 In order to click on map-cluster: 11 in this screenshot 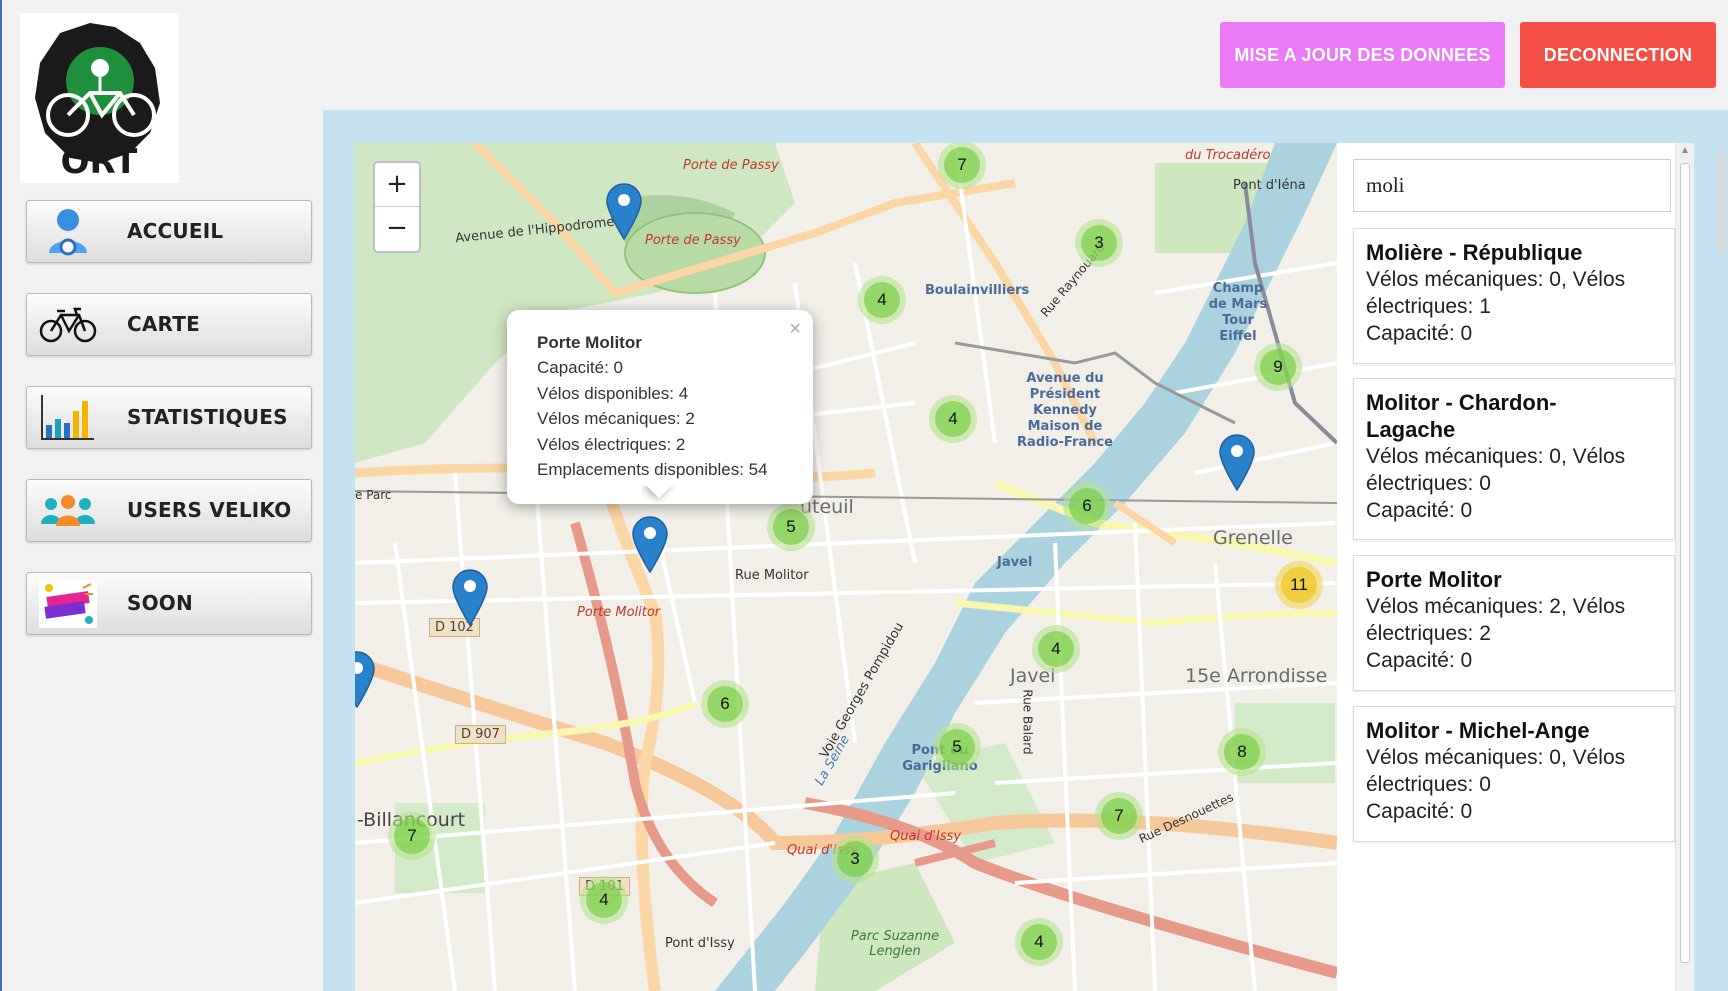, I will do `click(1299, 585)`.